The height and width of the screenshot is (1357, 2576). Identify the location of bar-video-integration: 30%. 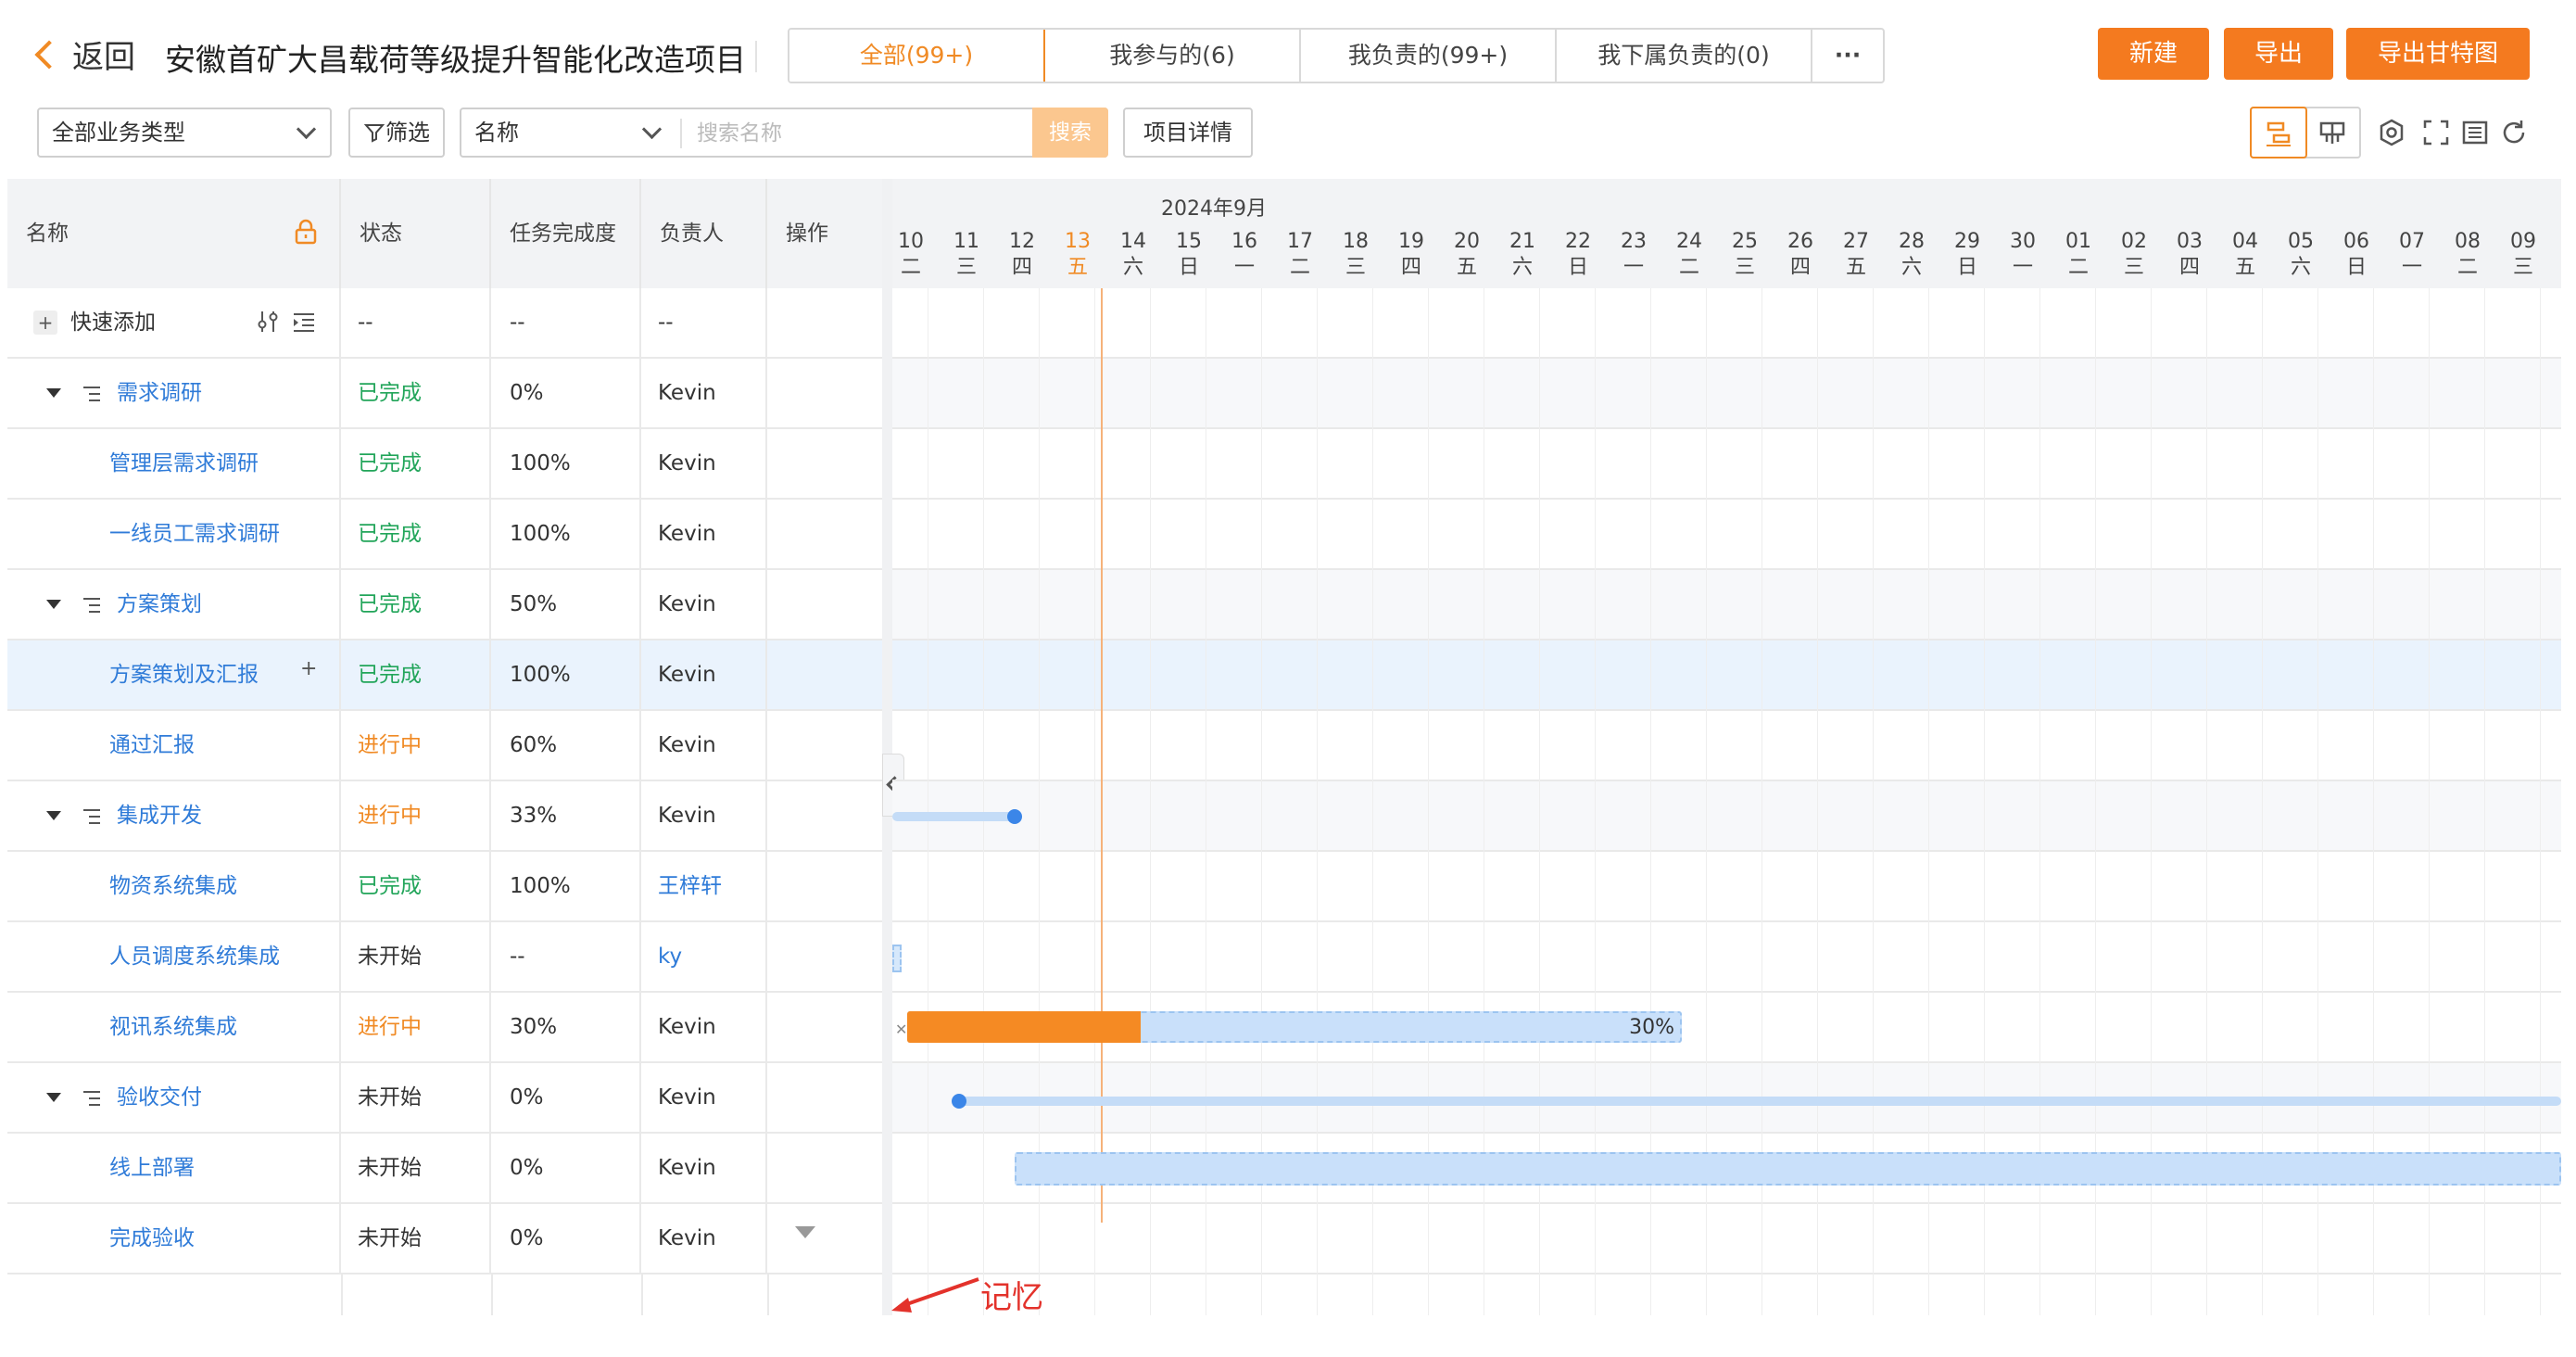
(1294, 1027).